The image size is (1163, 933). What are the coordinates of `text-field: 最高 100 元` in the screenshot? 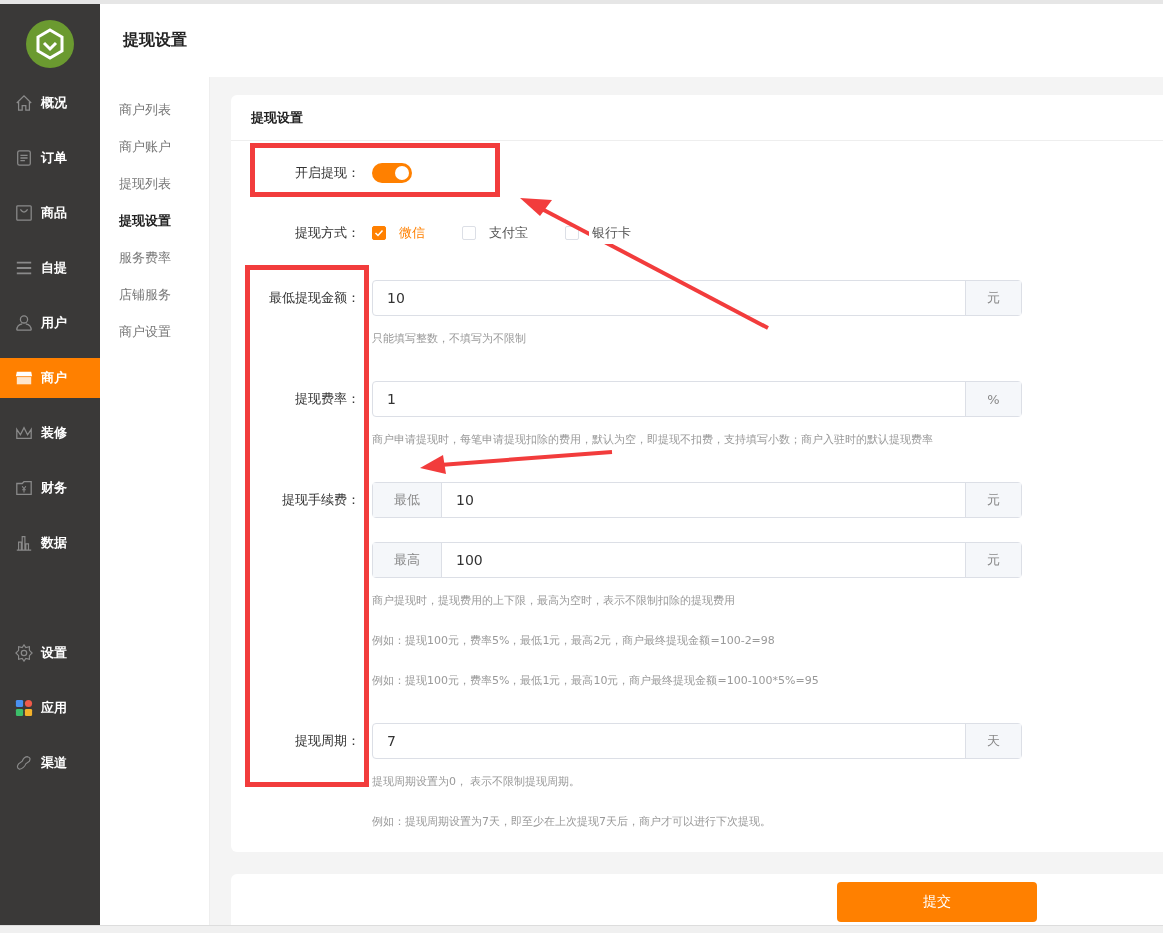 It's located at (697, 560).